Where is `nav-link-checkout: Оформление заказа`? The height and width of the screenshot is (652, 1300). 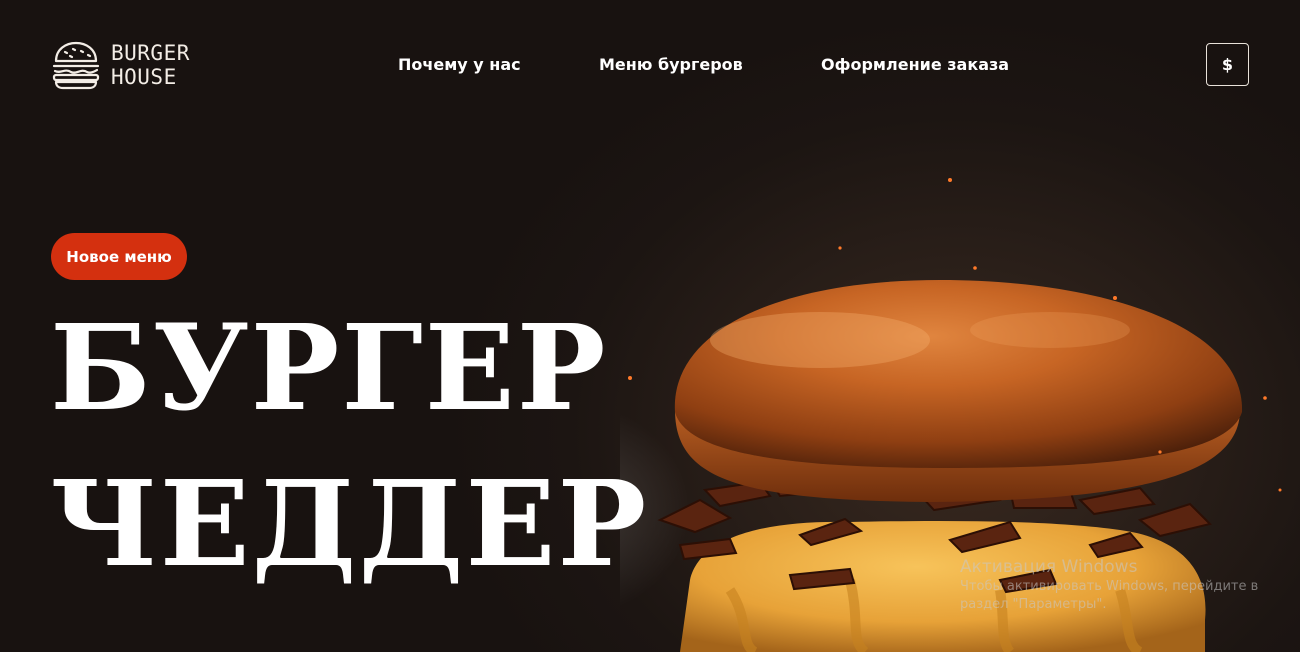
nav-link-checkout: Оформление заказа is located at coordinates (915, 64).